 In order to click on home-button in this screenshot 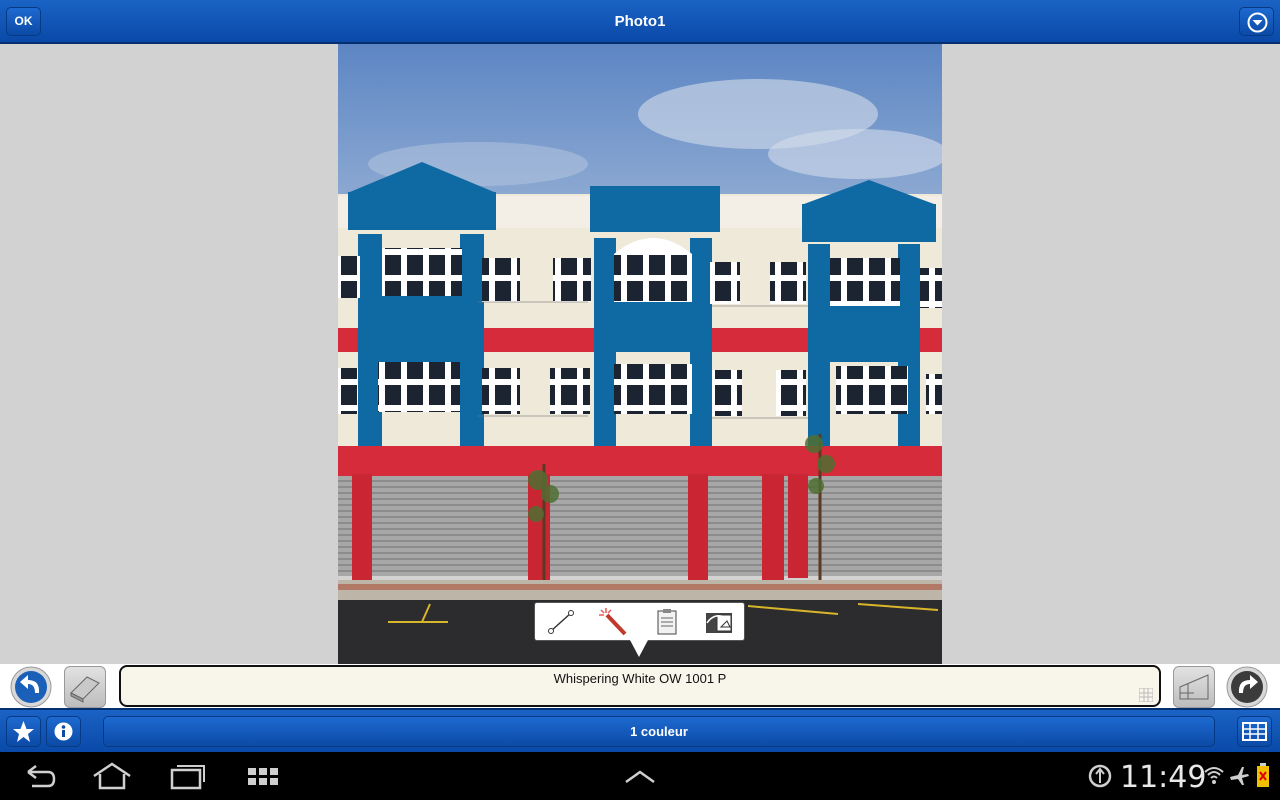, I will do `click(112, 778)`.